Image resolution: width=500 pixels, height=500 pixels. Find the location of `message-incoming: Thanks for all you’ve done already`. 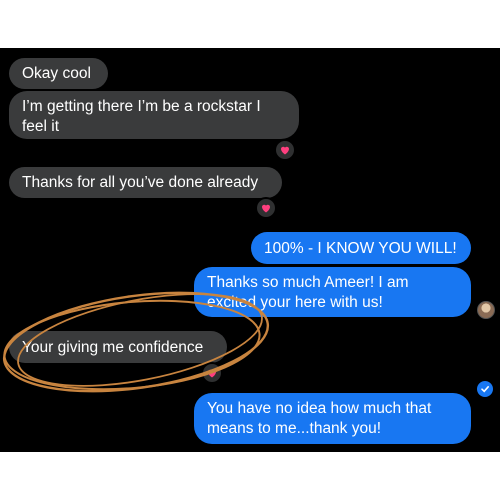

message-incoming: Thanks for all you’ve done already is located at coordinates (145, 182).